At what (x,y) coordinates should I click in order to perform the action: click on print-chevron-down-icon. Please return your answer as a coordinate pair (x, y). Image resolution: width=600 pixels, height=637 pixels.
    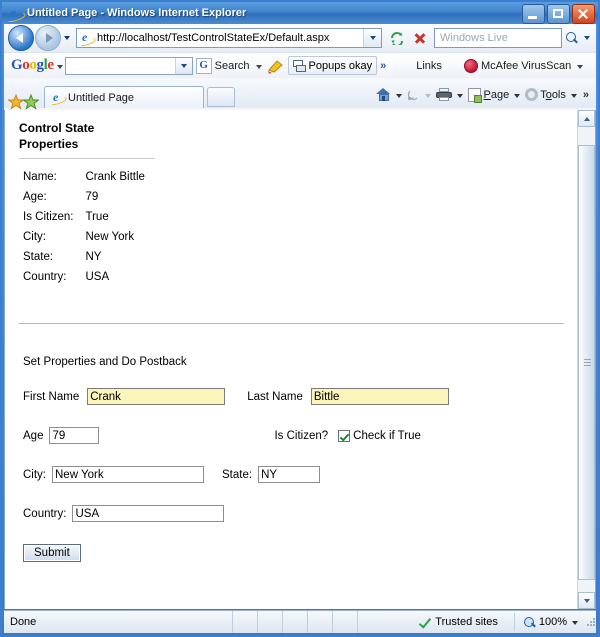
    Looking at the image, I should click on (460, 95).